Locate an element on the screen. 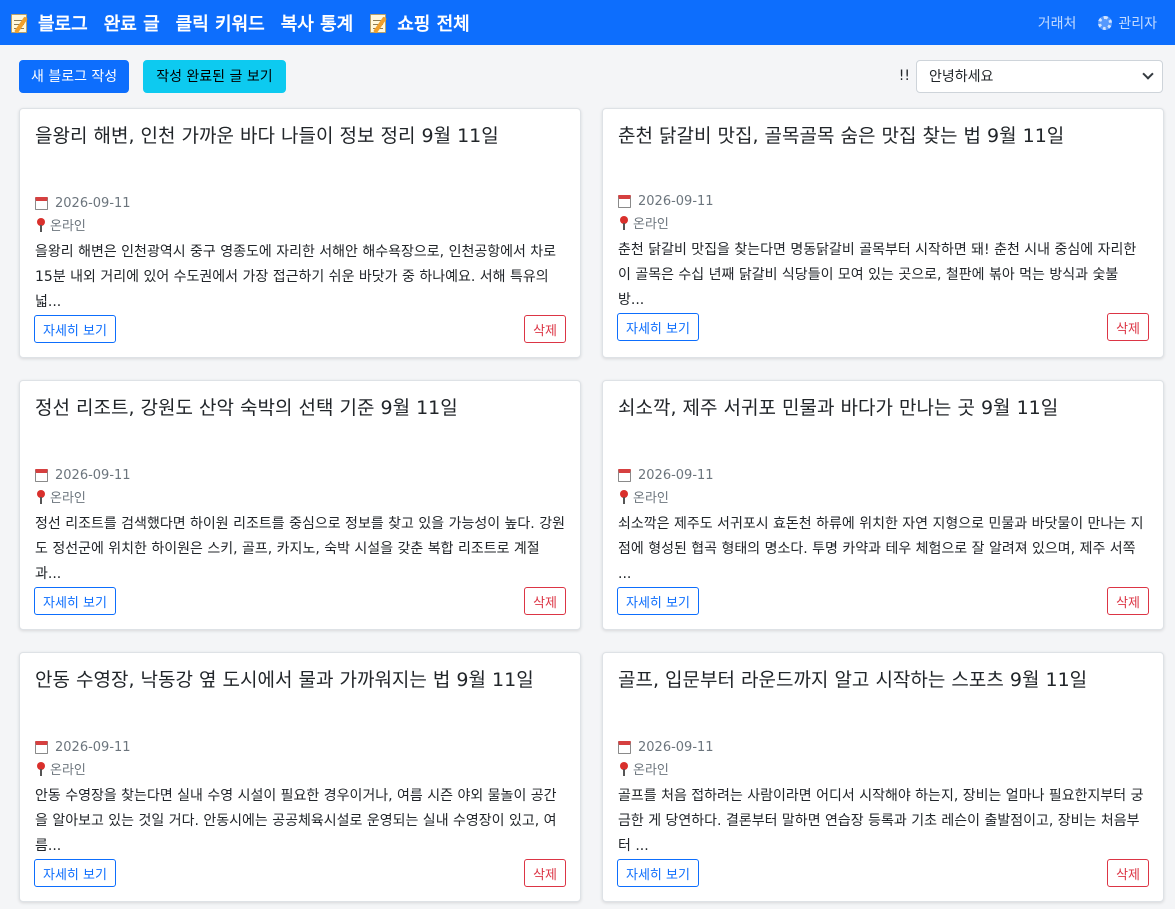  nav-item-click-keywords: 클릭 키워드 is located at coordinates (220, 23).